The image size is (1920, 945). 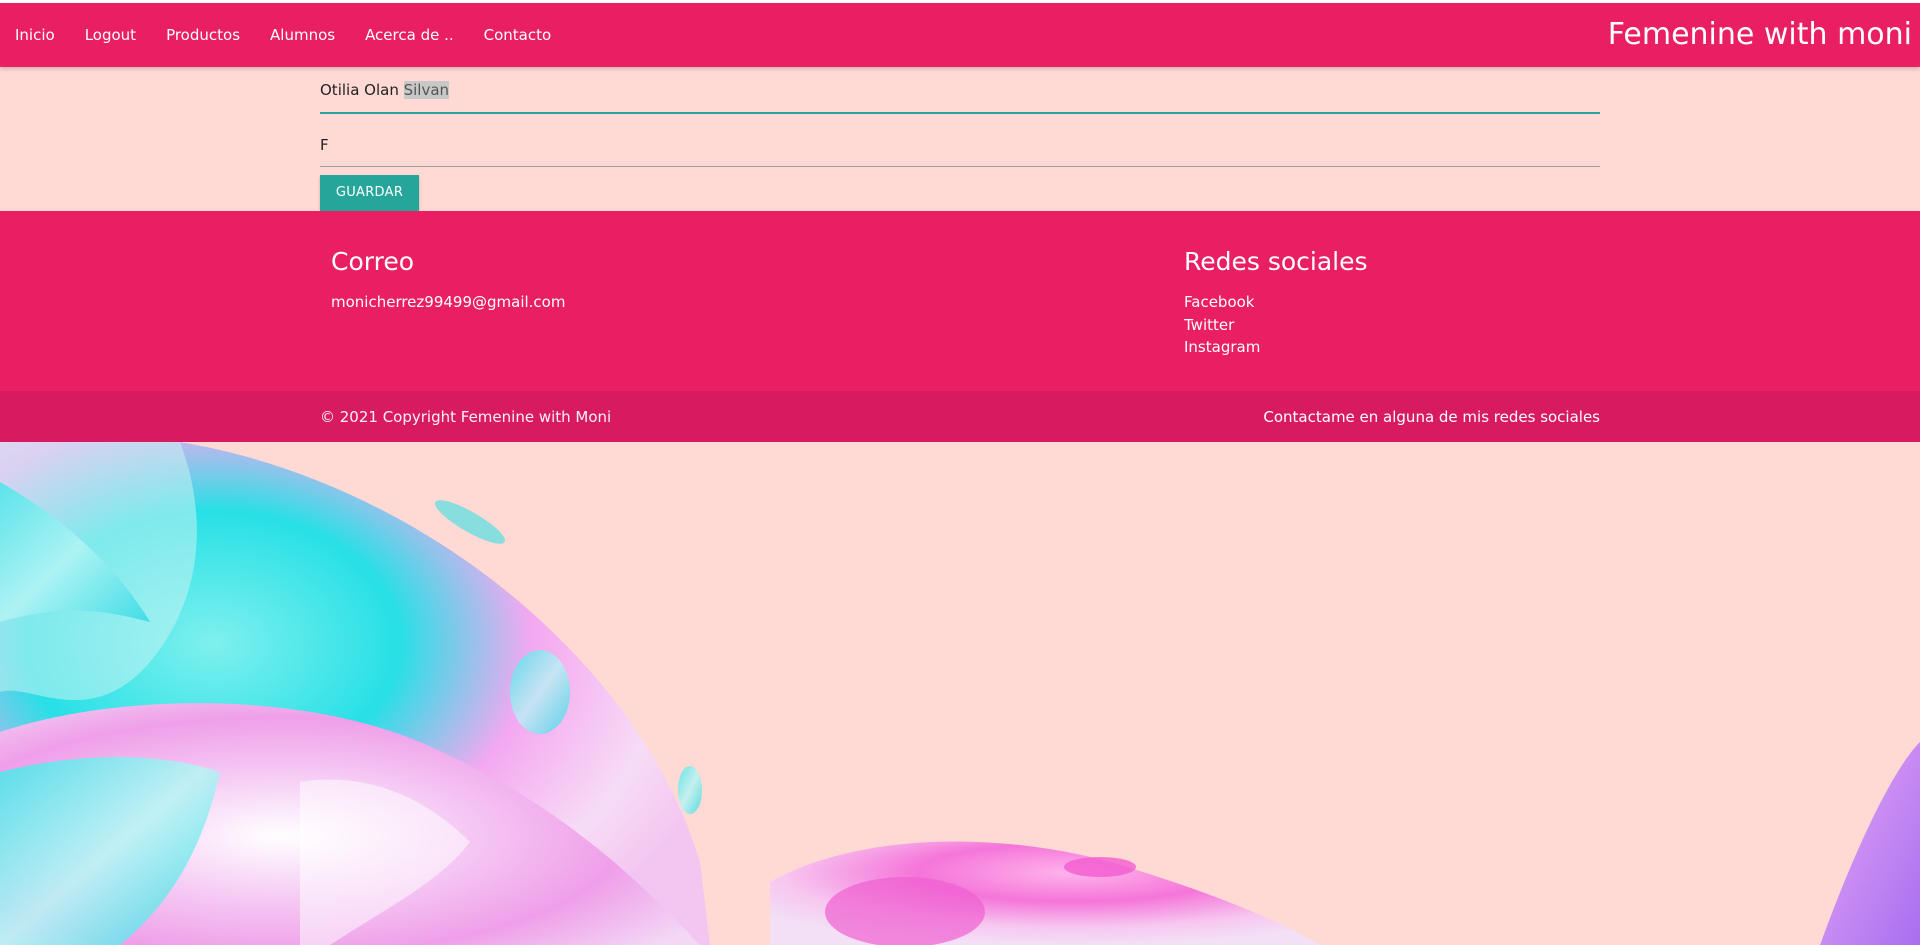 What do you see at coordinates (518, 35) in the screenshot?
I see `nav-link-contacto: Contacto` at bounding box center [518, 35].